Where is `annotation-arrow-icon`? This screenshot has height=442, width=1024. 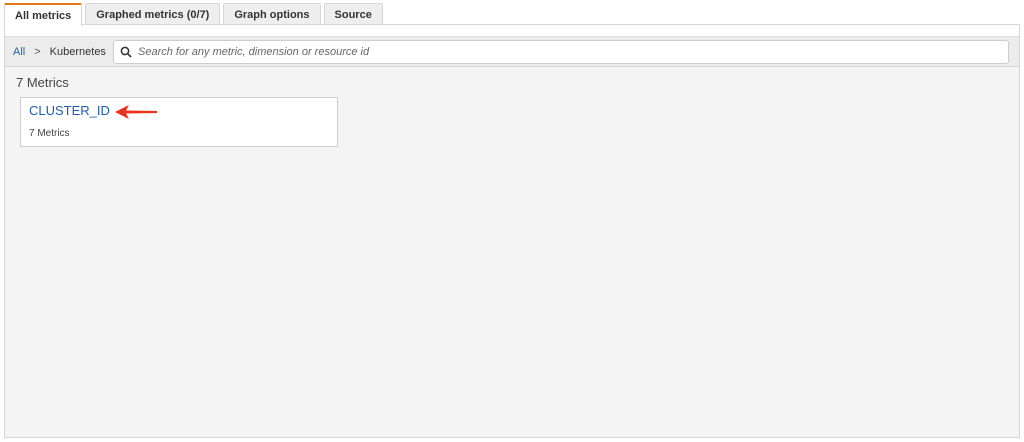 annotation-arrow-icon is located at coordinates (136, 112).